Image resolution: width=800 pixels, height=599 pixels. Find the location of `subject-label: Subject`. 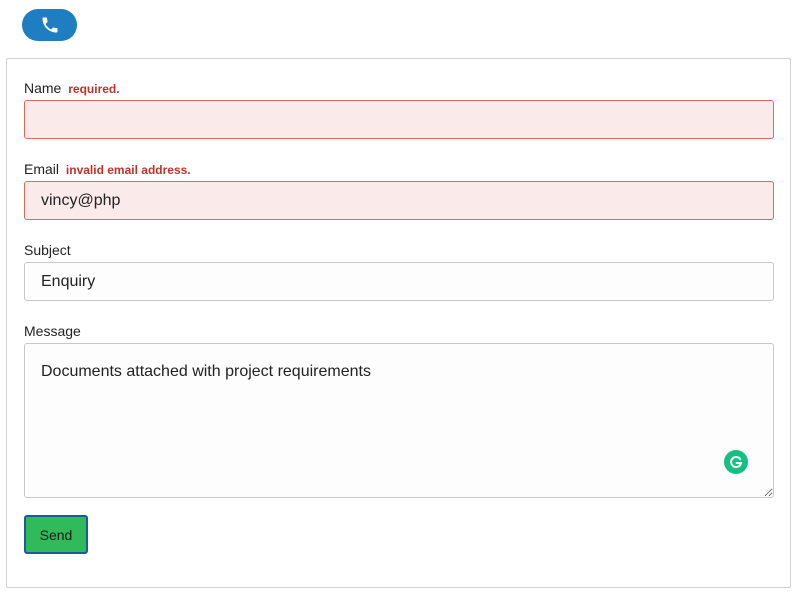

subject-label: Subject is located at coordinates (47, 250).